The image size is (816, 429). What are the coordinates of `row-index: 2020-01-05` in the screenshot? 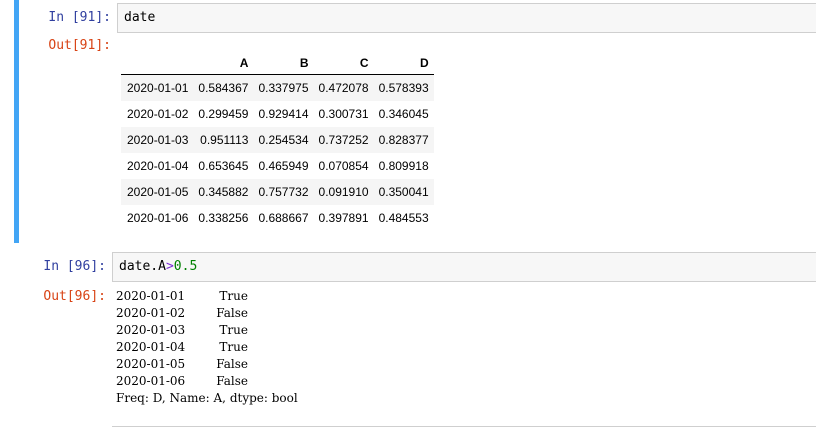 It's located at (158, 192).